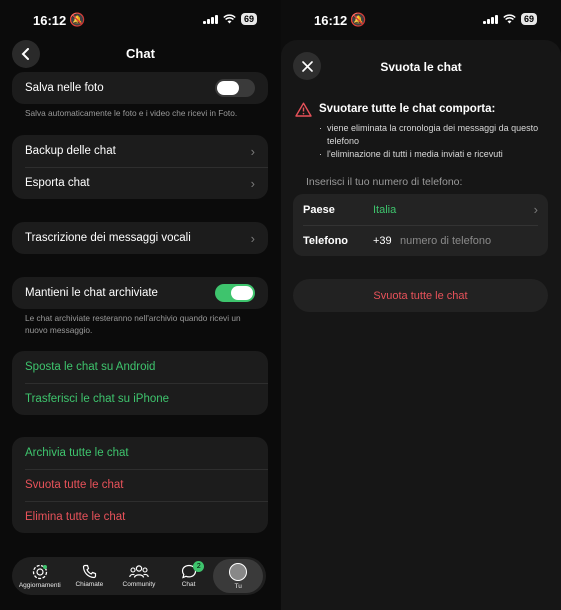 This screenshot has width=561, height=610. Describe the element at coordinates (140, 517) in the screenshot. I see `delete-all-row: Elimina tutte le chat` at that location.